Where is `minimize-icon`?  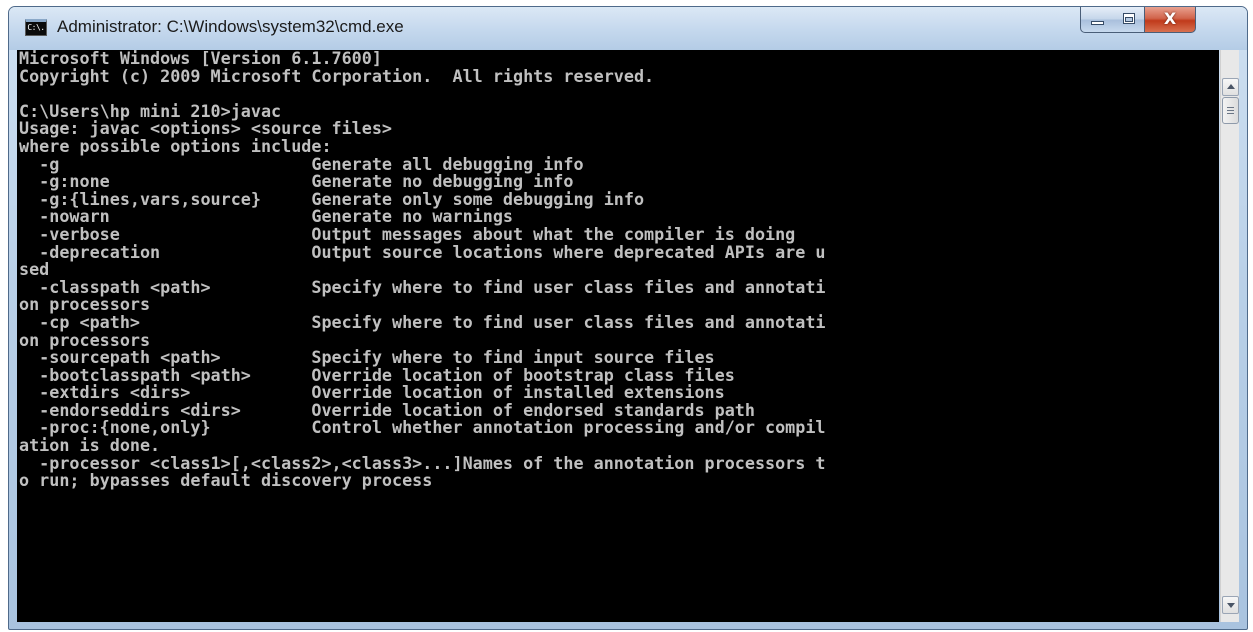
minimize-icon is located at coordinates (1097, 23).